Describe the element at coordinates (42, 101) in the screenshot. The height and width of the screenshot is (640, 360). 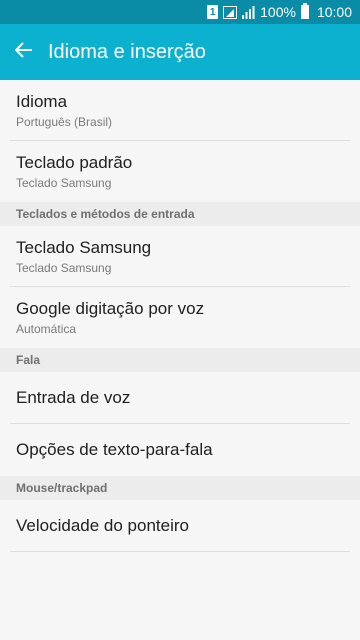
I see `setting-title: Idioma` at that location.